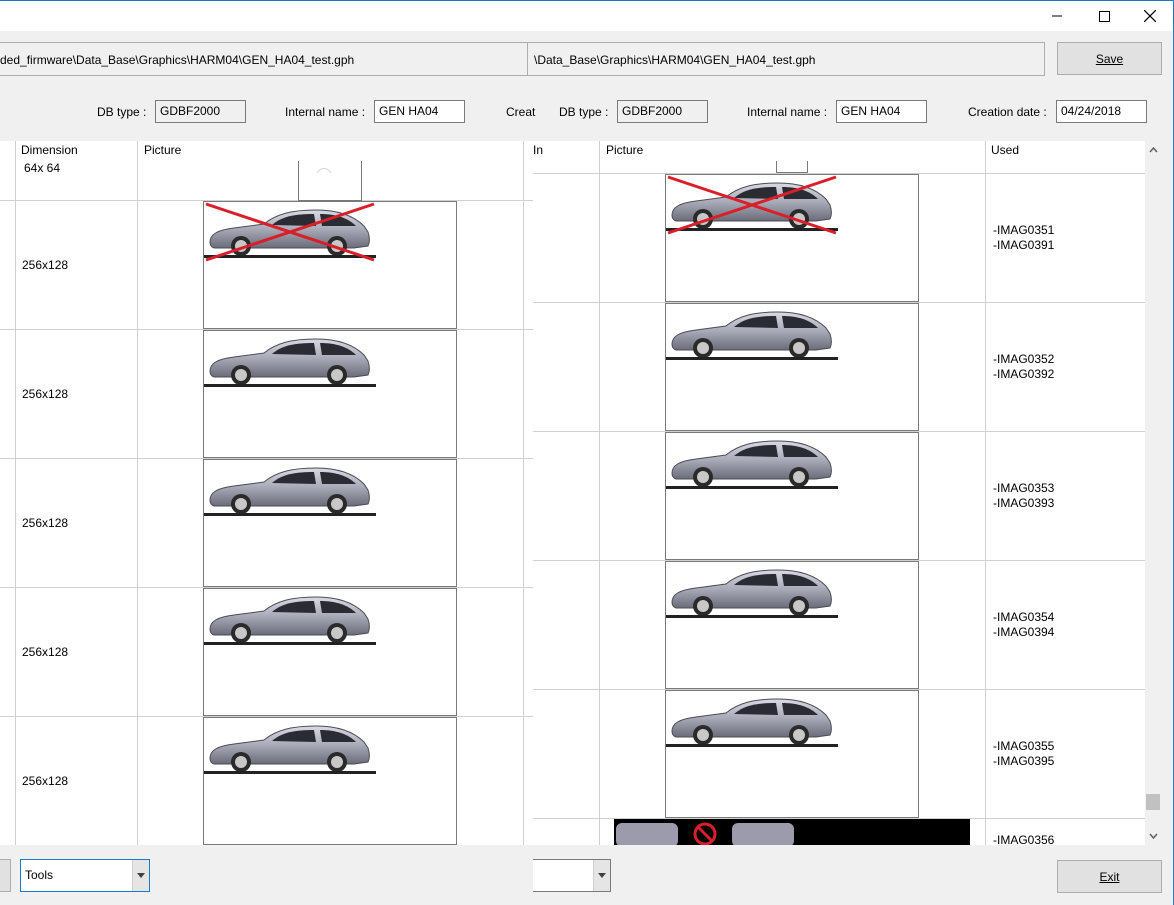 Image resolution: width=1174 pixels, height=905 pixels. I want to click on save-button: Save, so click(1109, 58).